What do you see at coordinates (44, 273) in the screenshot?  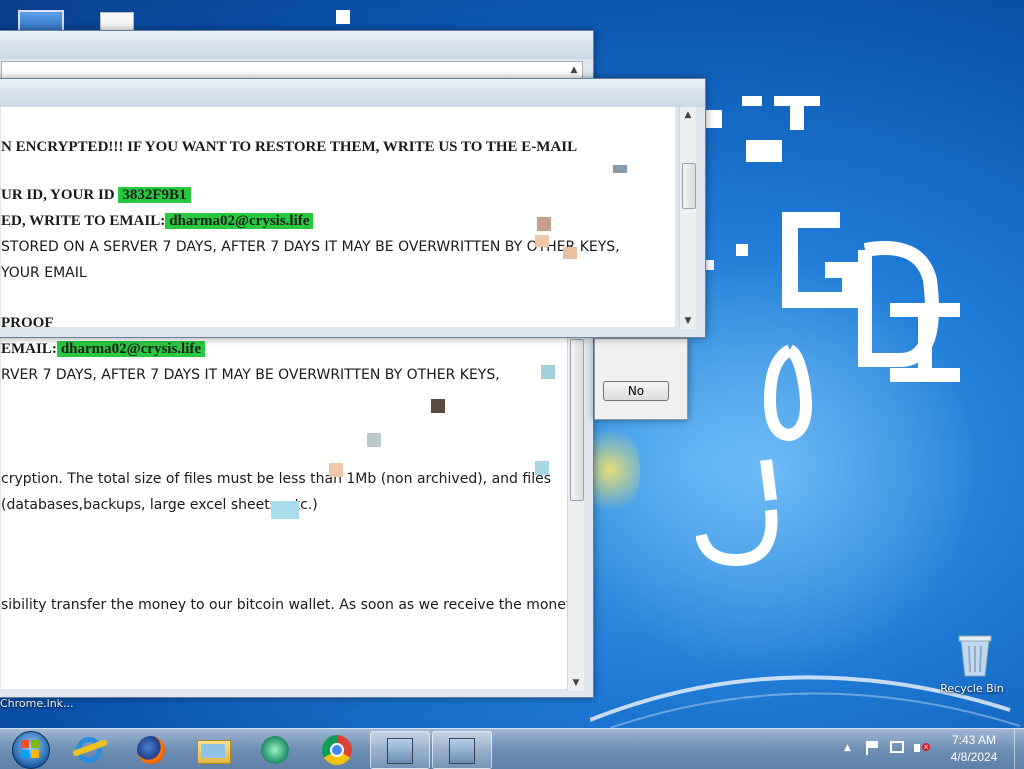 I see `note-line: YOUR EMAIL` at bounding box center [44, 273].